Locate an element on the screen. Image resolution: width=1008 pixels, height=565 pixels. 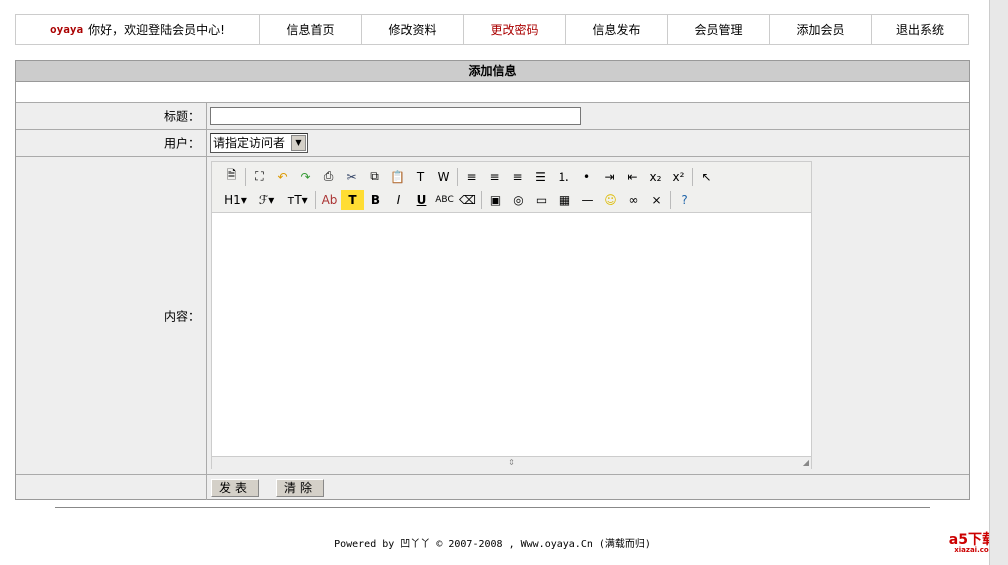
user-select-value: 请指定访问者 is located at coordinates (249, 143).